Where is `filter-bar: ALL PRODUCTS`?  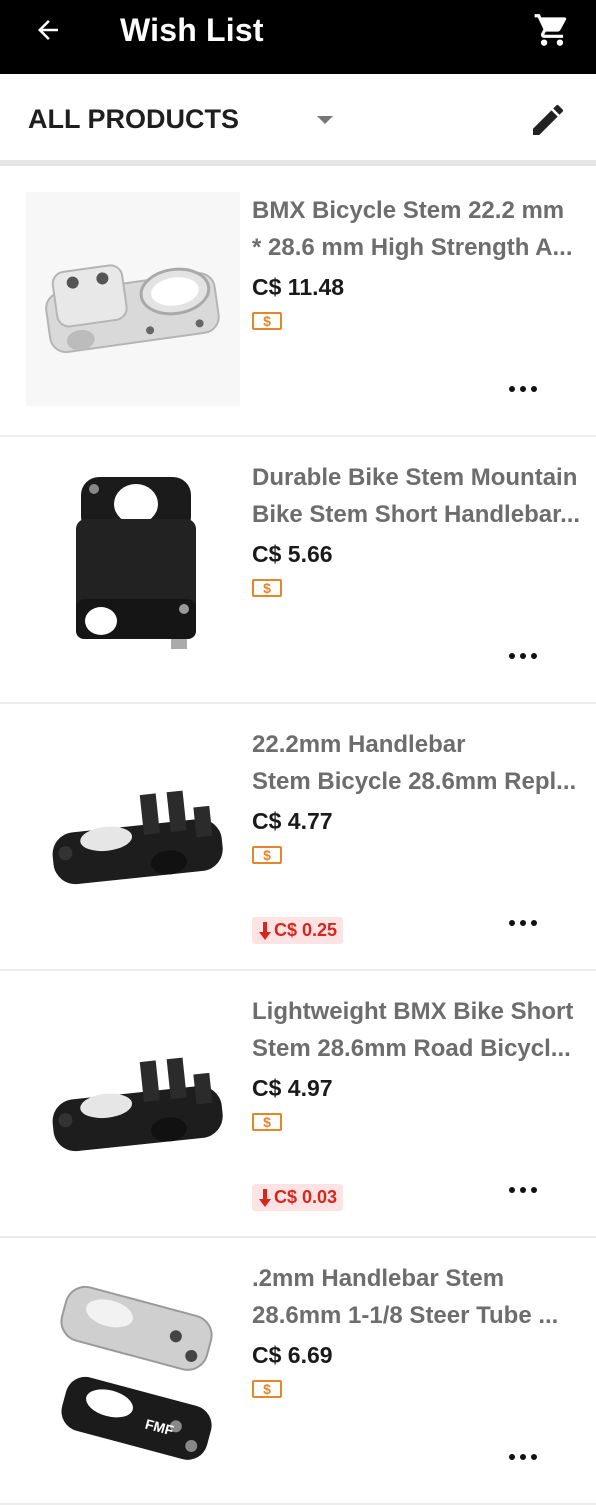
filter-bar: ALL PRODUCTS is located at coordinates (298, 120).